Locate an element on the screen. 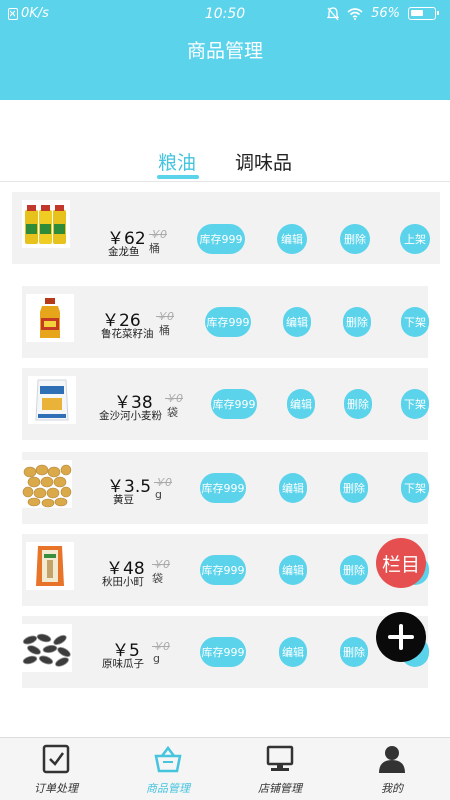 The height and width of the screenshot is (800, 450). nav-label: 商品管理 is located at coordinates (168, 788).